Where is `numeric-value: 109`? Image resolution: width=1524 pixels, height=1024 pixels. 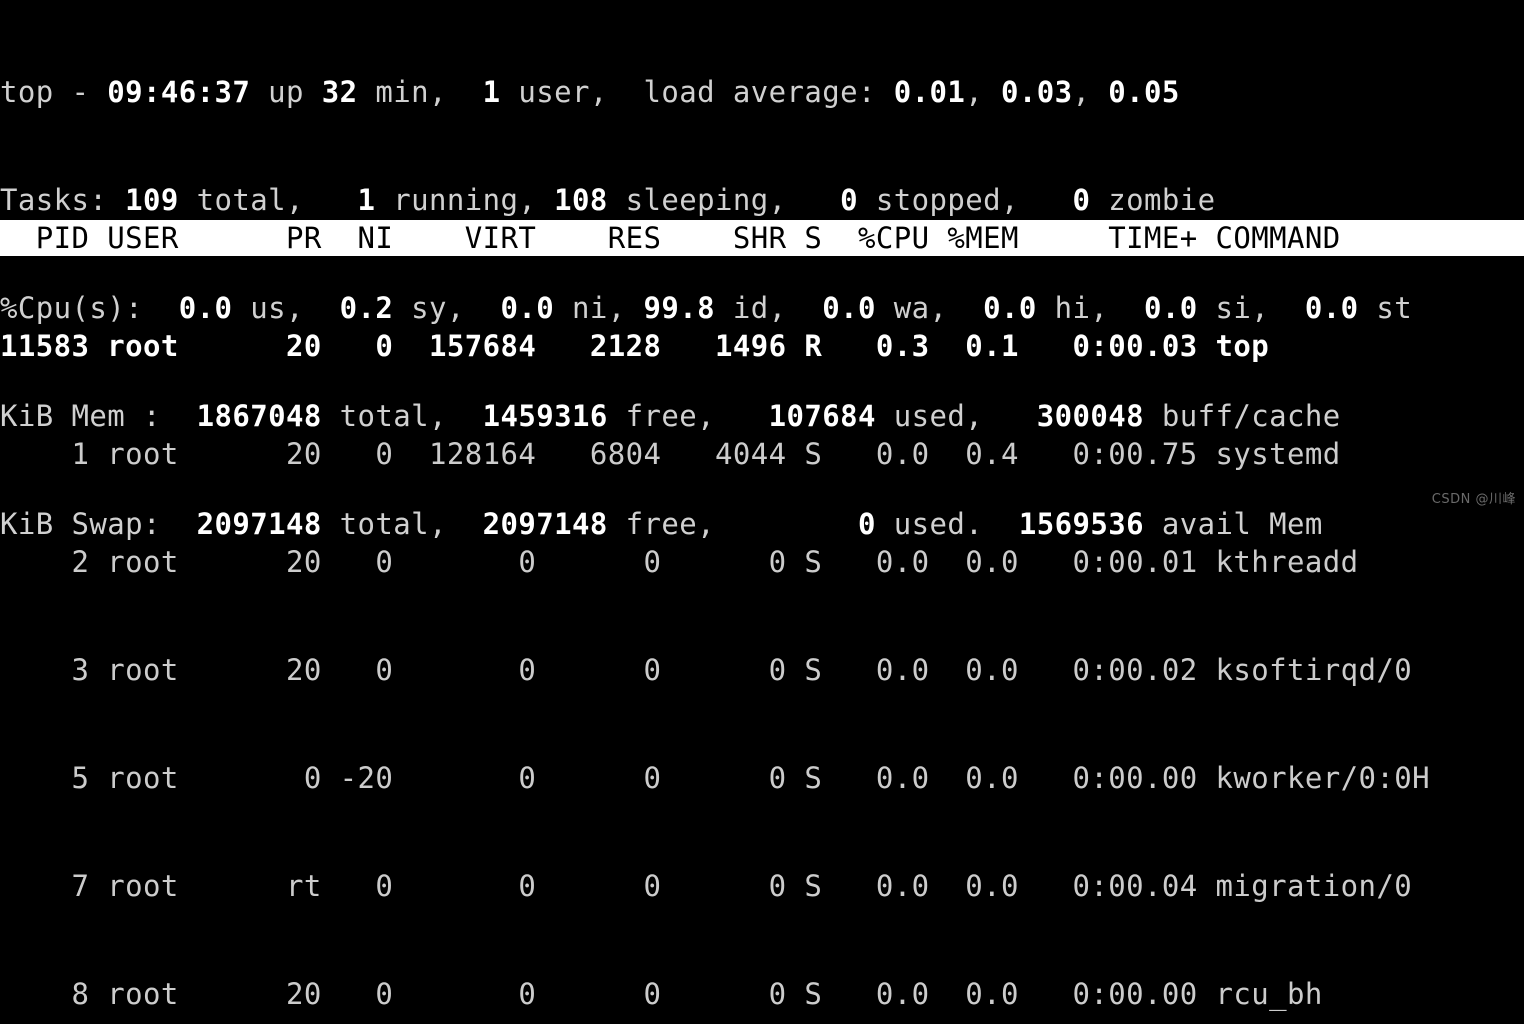 numeric-value: 109 is located at coordinates (152, 200).